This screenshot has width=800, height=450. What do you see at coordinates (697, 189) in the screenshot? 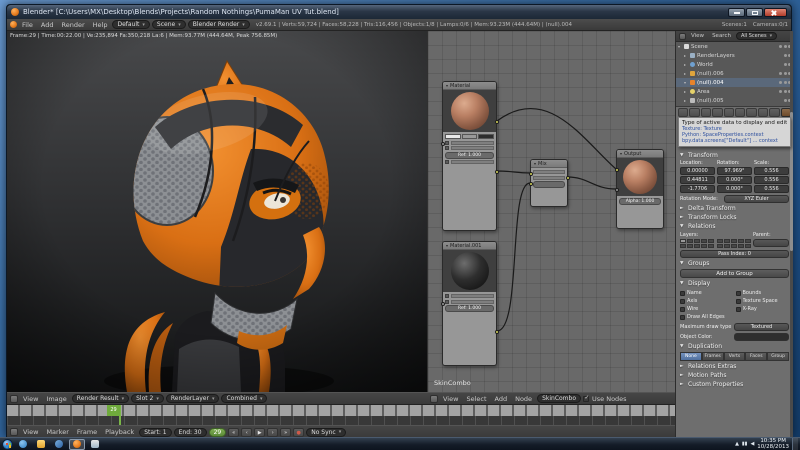
I see `location-z-field: -1.7706` at bounding box center [697, 189].